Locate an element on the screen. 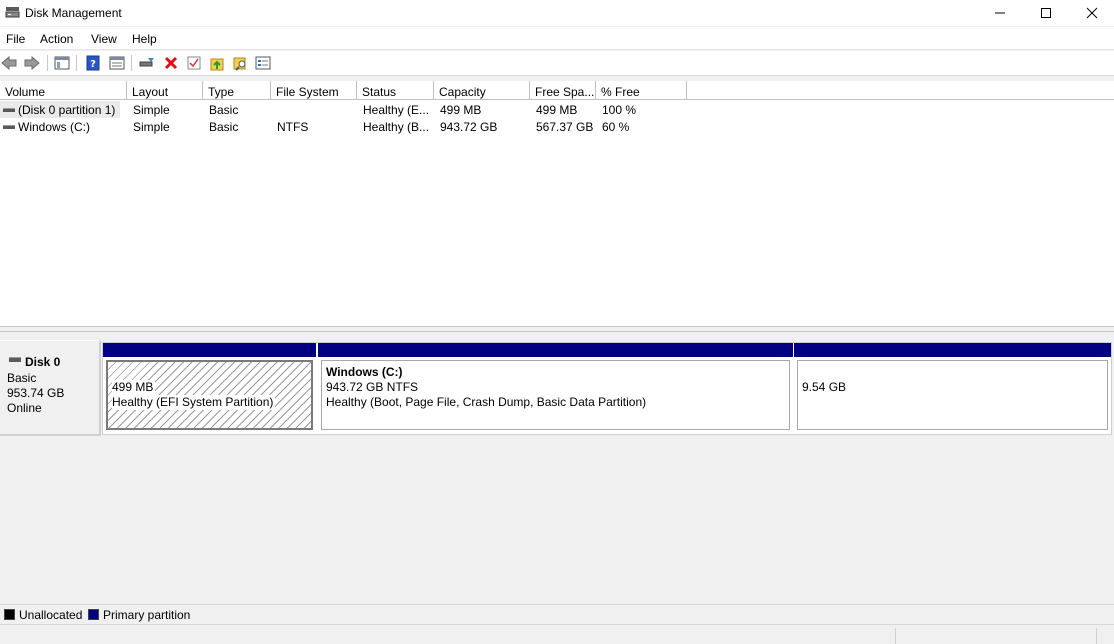 This screenshot has height=644, width=1114. column-header-capacity: Capacity is located at coordinates (482, 90).